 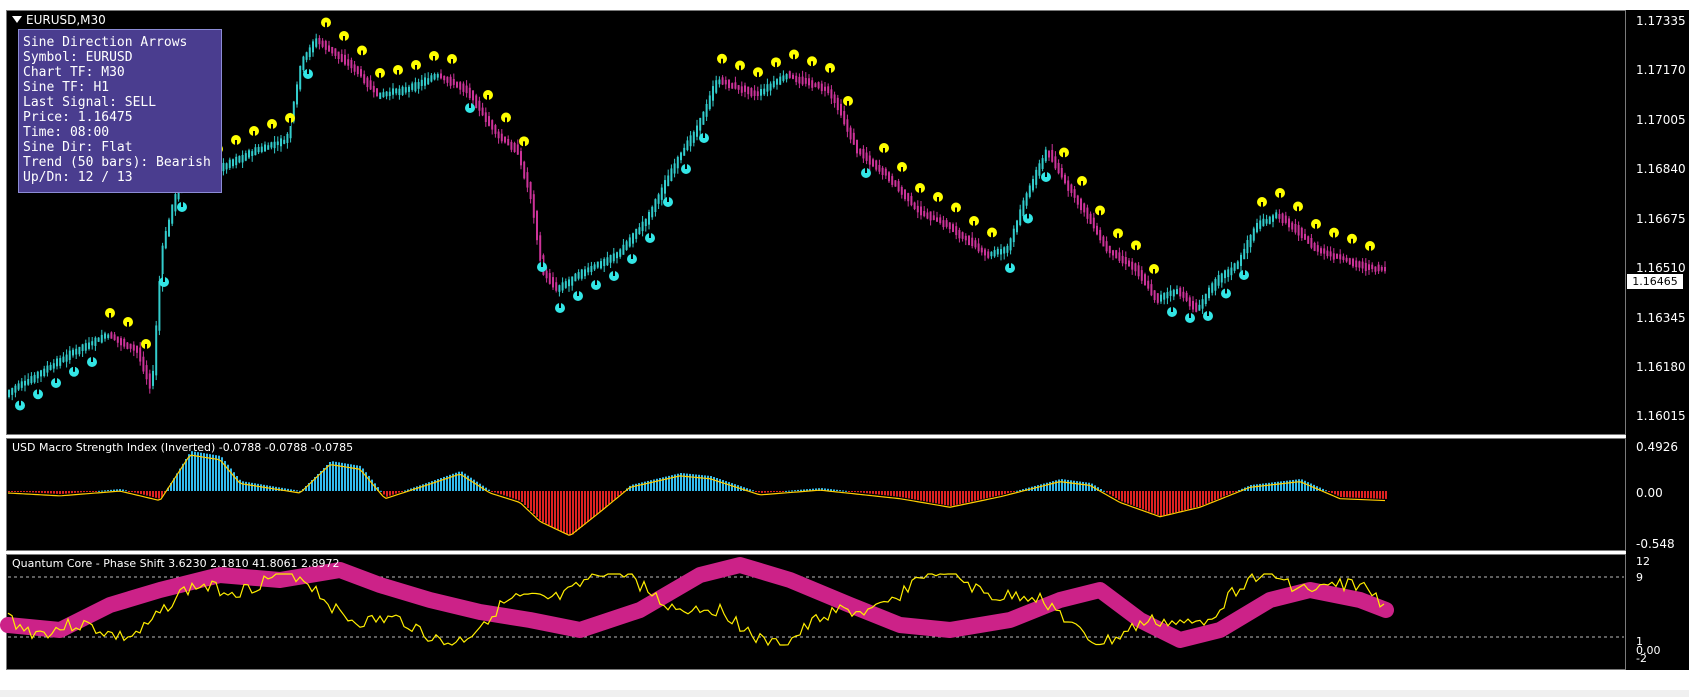 What do you see at coordinates (17, 19) in the screenshot?
I see `collapse-triangle-icon` at bounding box center [17, 19].